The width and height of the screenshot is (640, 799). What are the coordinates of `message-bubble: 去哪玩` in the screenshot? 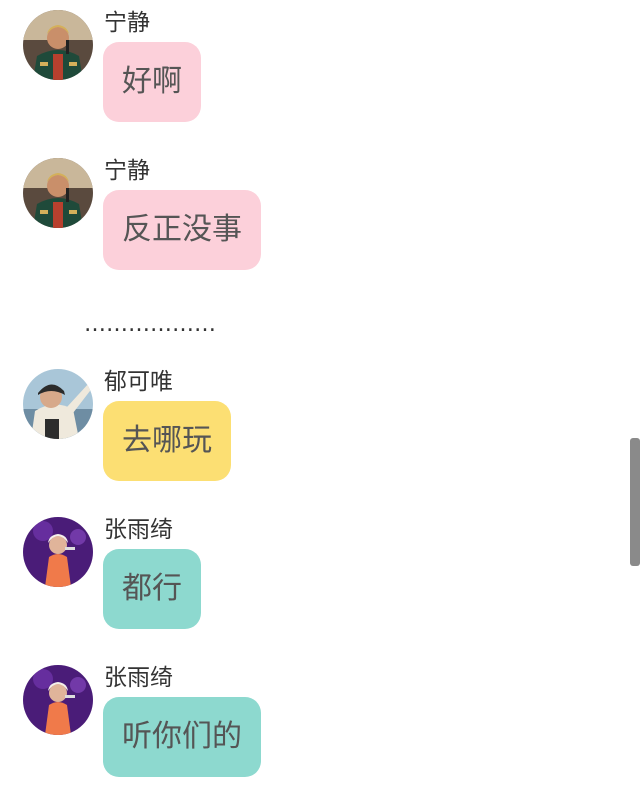 It's located at (167, 441).